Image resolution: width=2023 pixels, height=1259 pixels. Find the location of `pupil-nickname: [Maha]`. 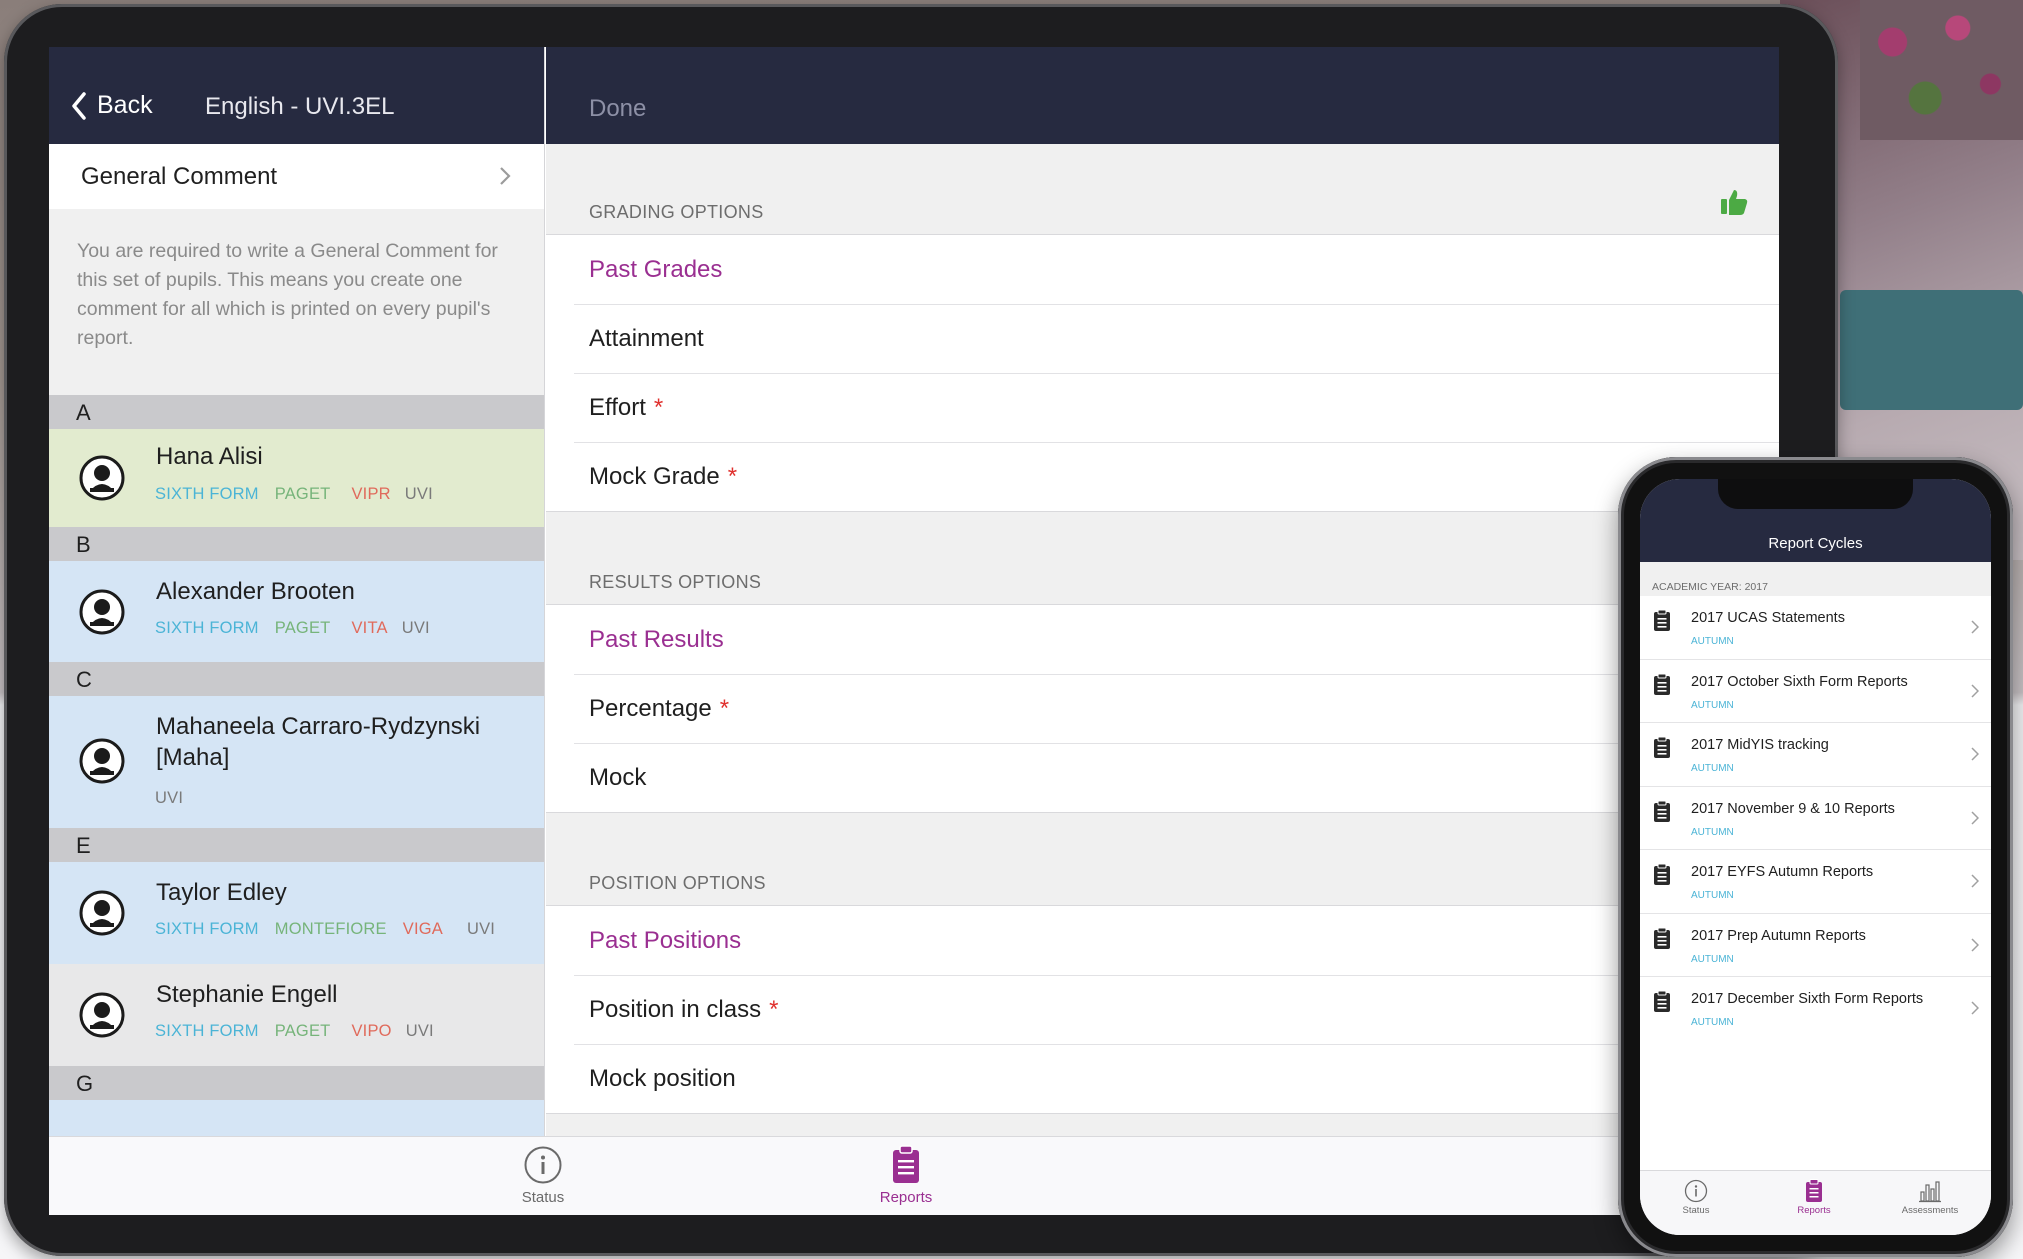

pupil-nickname: [Maha] is located at coordinates (193, 757).